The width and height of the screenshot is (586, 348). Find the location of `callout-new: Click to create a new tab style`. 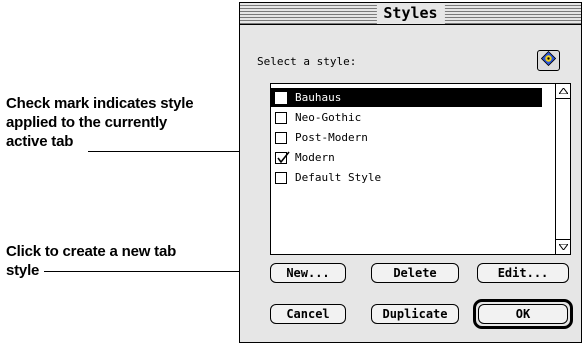

callout-new: Click to create a new tab style is located at coordinates (91, 261).